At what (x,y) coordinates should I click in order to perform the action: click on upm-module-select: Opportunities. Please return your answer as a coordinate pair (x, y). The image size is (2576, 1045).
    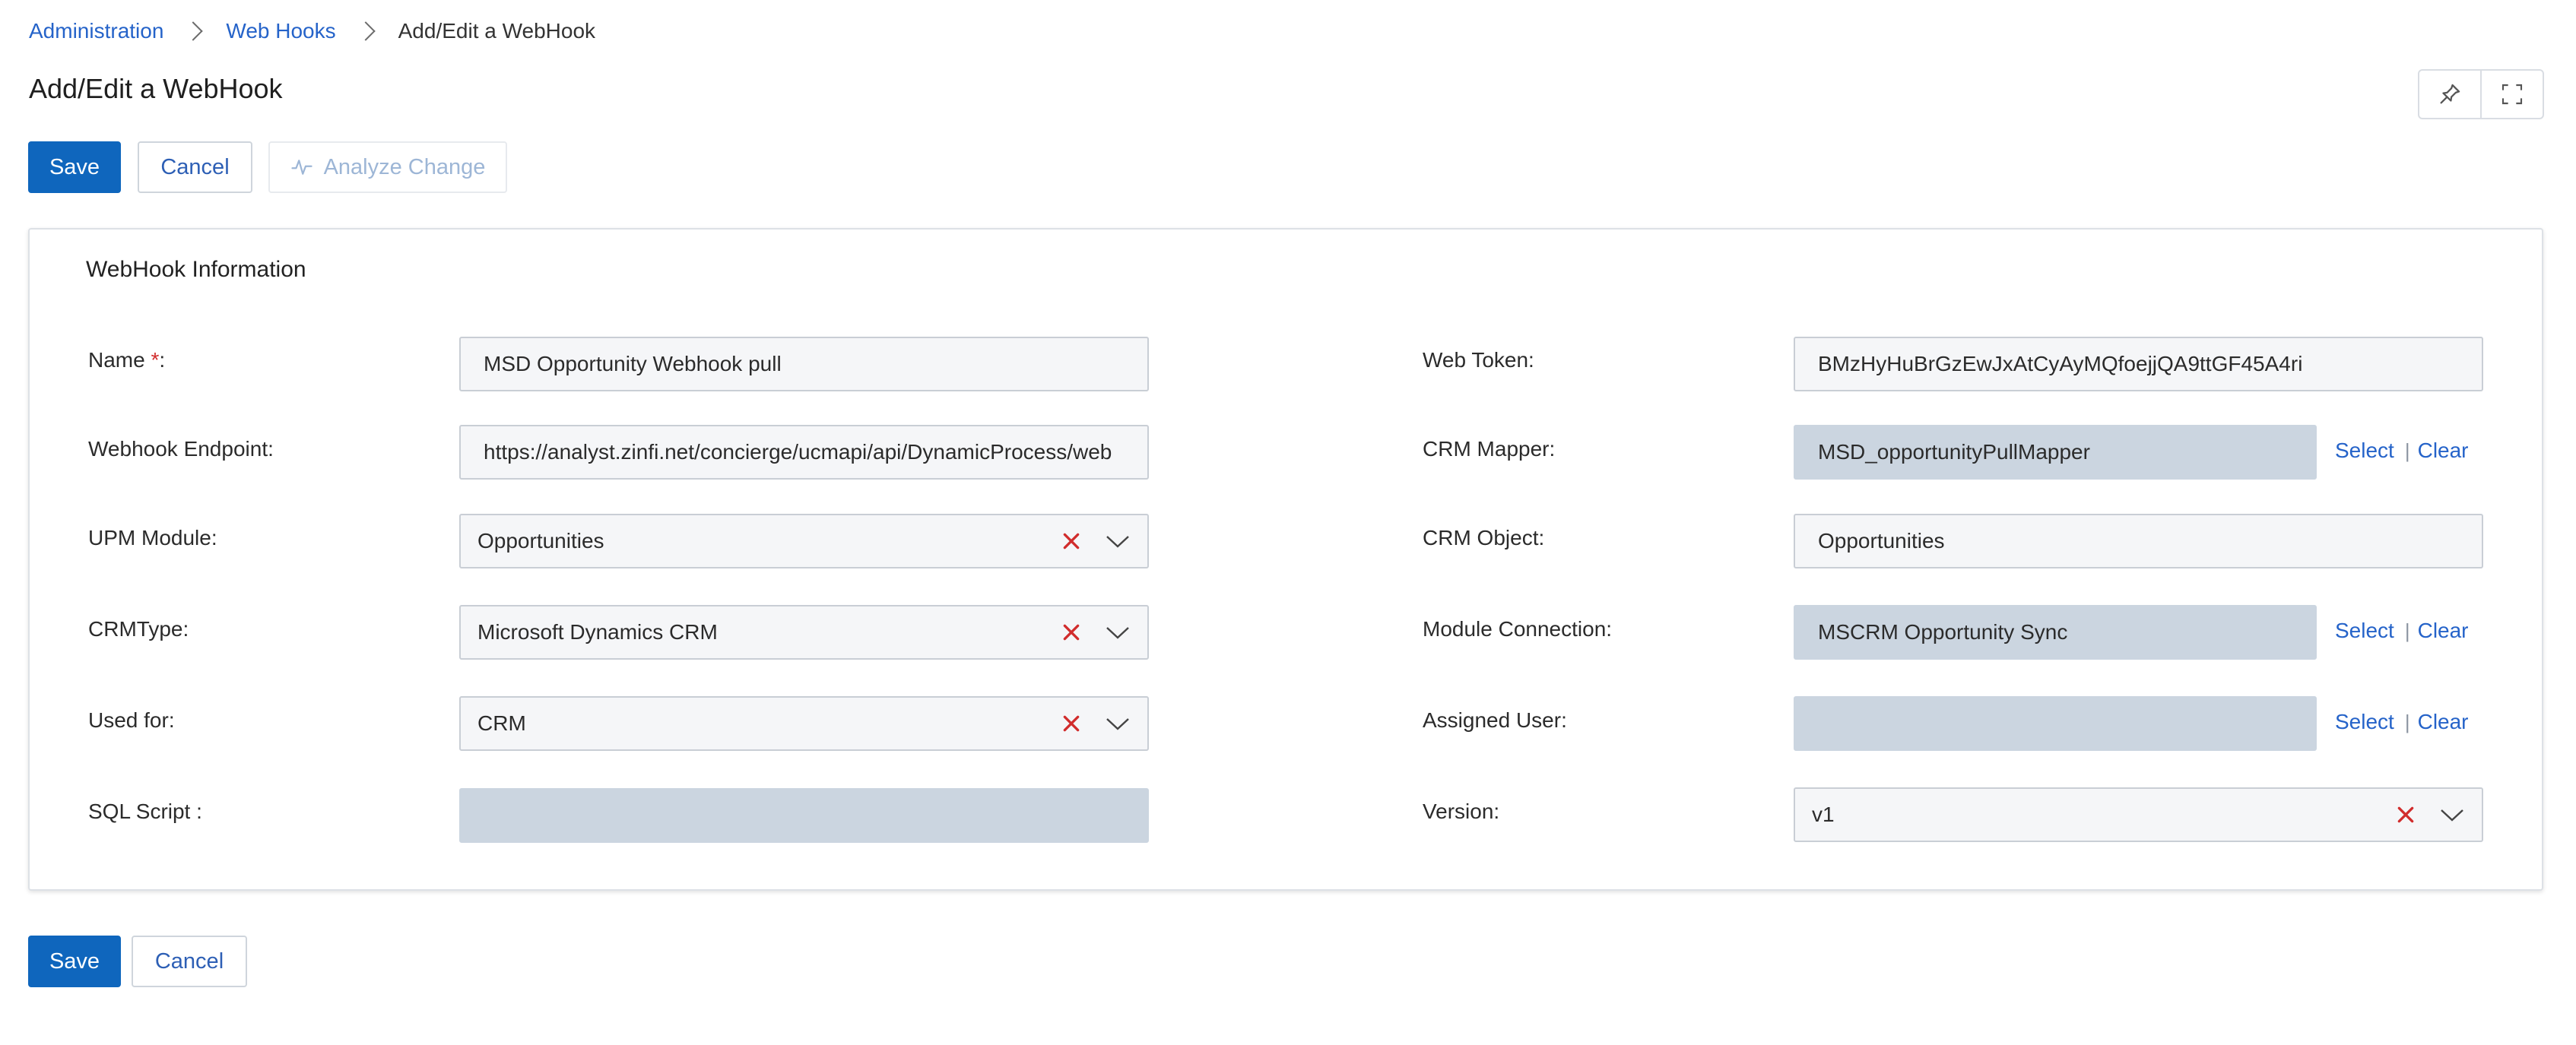
    Looking at the image, I should click on (804, 541).